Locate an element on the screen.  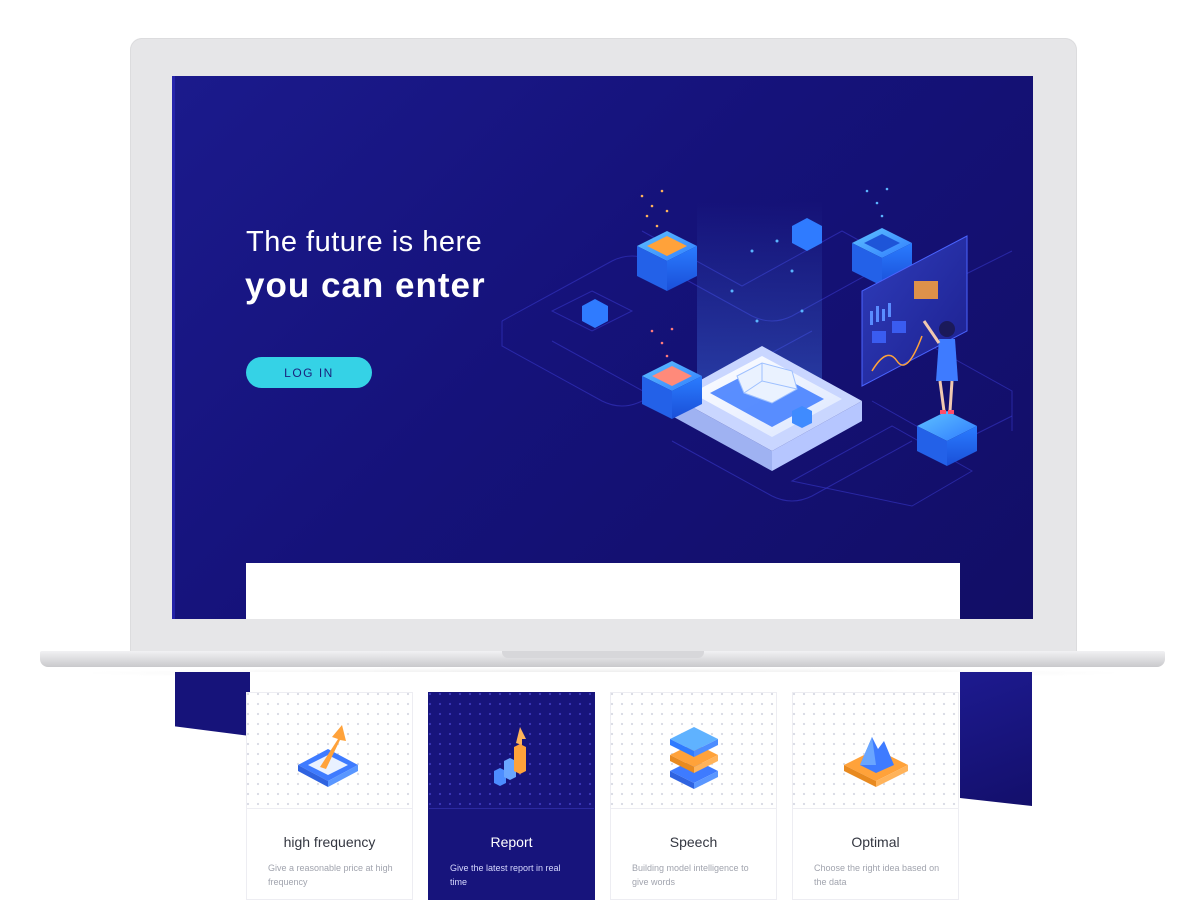
screen-edge-highlight is located at coordinates (173, 347).